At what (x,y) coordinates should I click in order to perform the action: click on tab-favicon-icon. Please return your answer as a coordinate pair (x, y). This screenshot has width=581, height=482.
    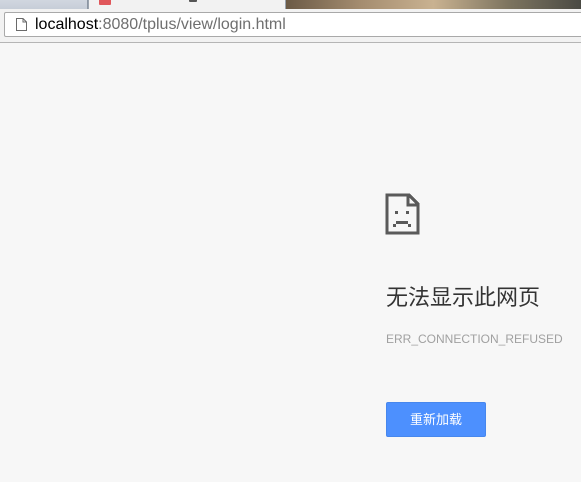
    Looking at the image, I should click on (105, 2).